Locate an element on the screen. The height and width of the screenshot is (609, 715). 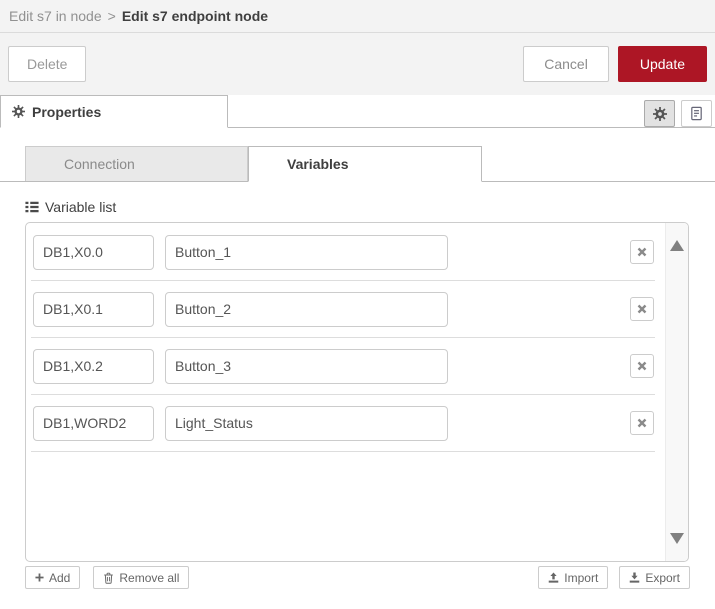
node-description-button is located at coordinates (696, 113).